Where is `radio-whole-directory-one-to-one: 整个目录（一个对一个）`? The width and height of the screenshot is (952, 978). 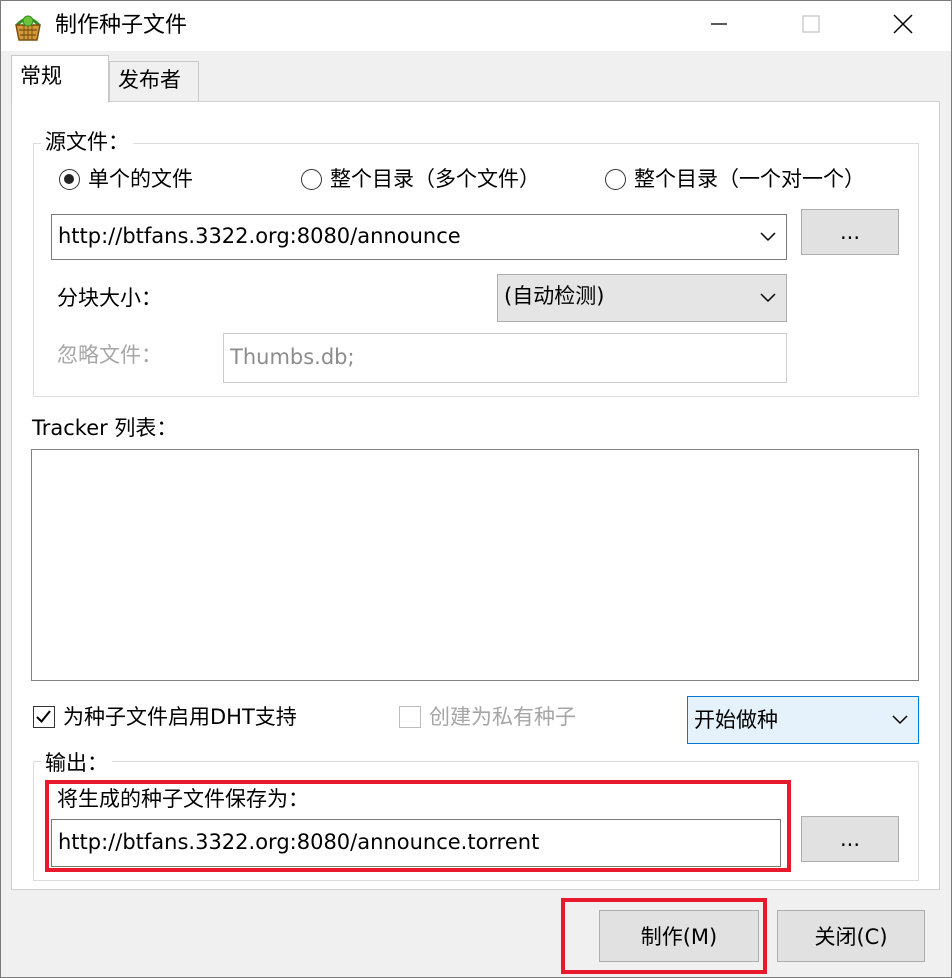
radio-whole-directory-one-to-one: 整个目录（一个对一个） is located at coordinates (735, 179).